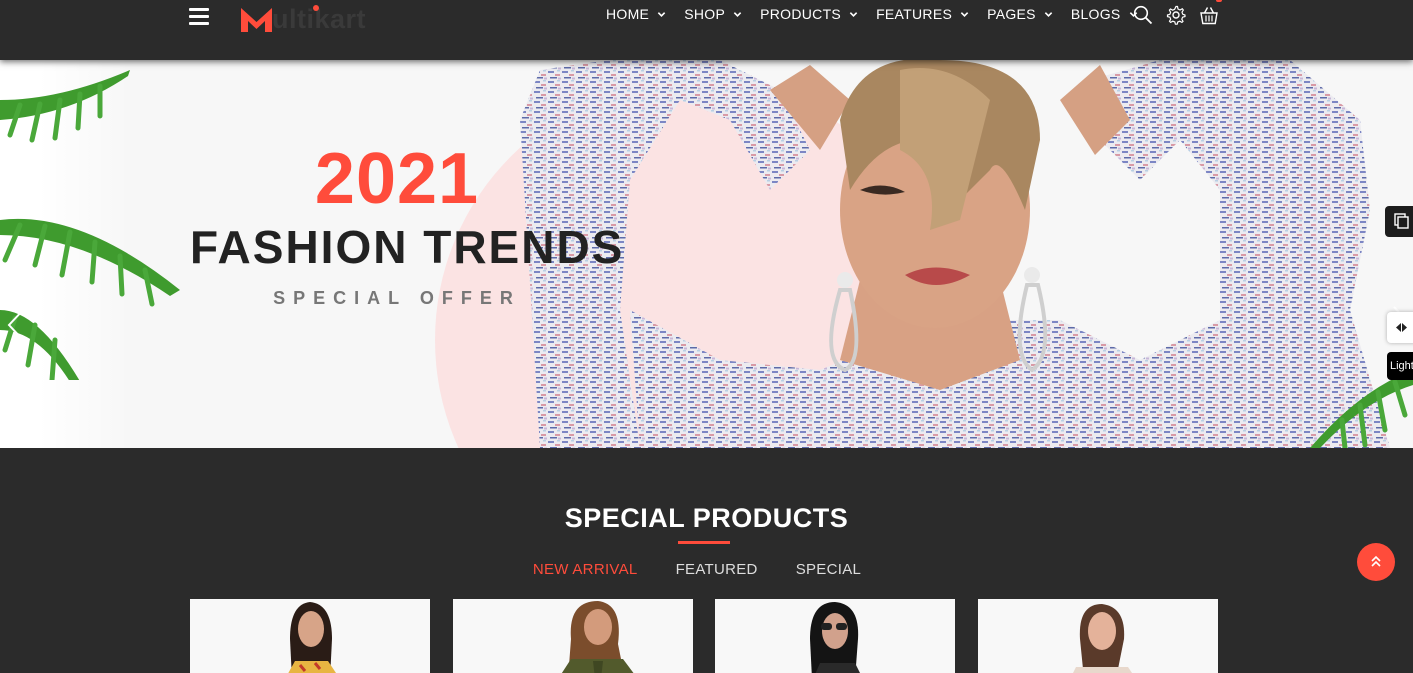  What do you see at coordinates (1219, 1) in the screenshot?
I see `cart-count-badge` at bounding box center [1219, 1].